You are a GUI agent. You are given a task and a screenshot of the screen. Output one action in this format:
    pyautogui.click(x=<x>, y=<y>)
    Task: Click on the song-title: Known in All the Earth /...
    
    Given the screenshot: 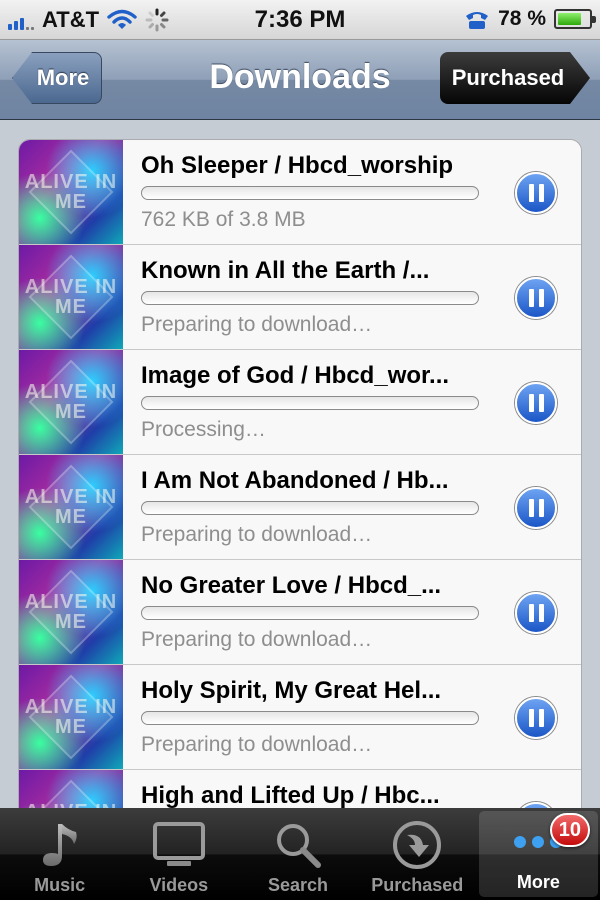 What is the action you would take?
    pyautogui.click(x=285, y=270)
    